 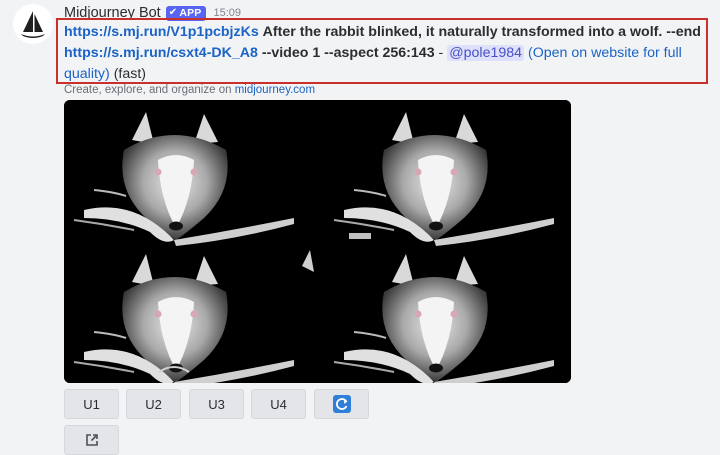 What do you see at coordinates (161, 53) in the screenshot?
I see `end-image-link: https://s.mj.run/csxt4-DK_A8` at bounding box center [161, 53].